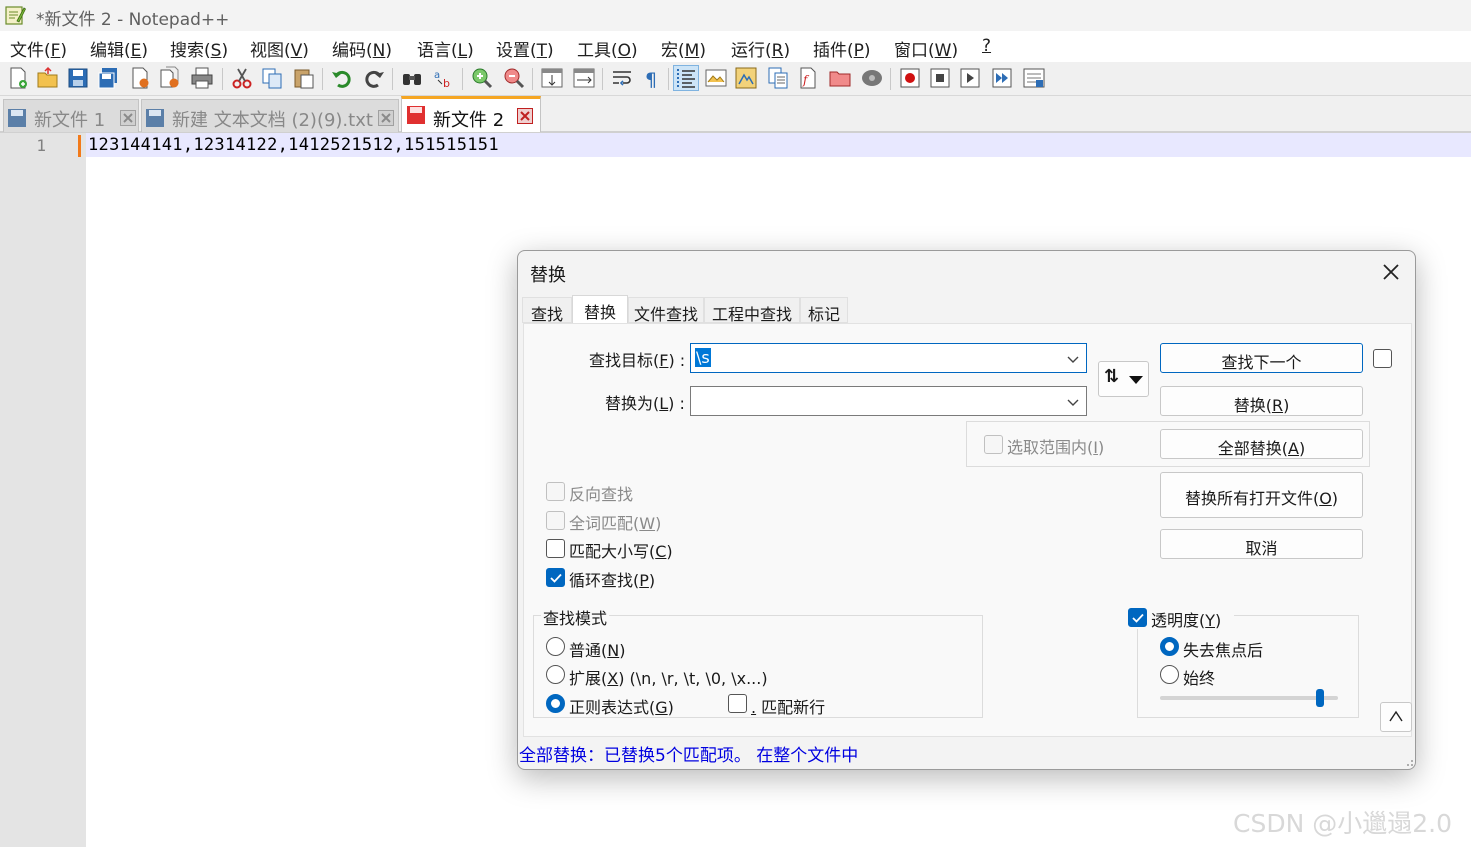  I want to click on show-all-chars-icon: ¶, so click(652, 78).